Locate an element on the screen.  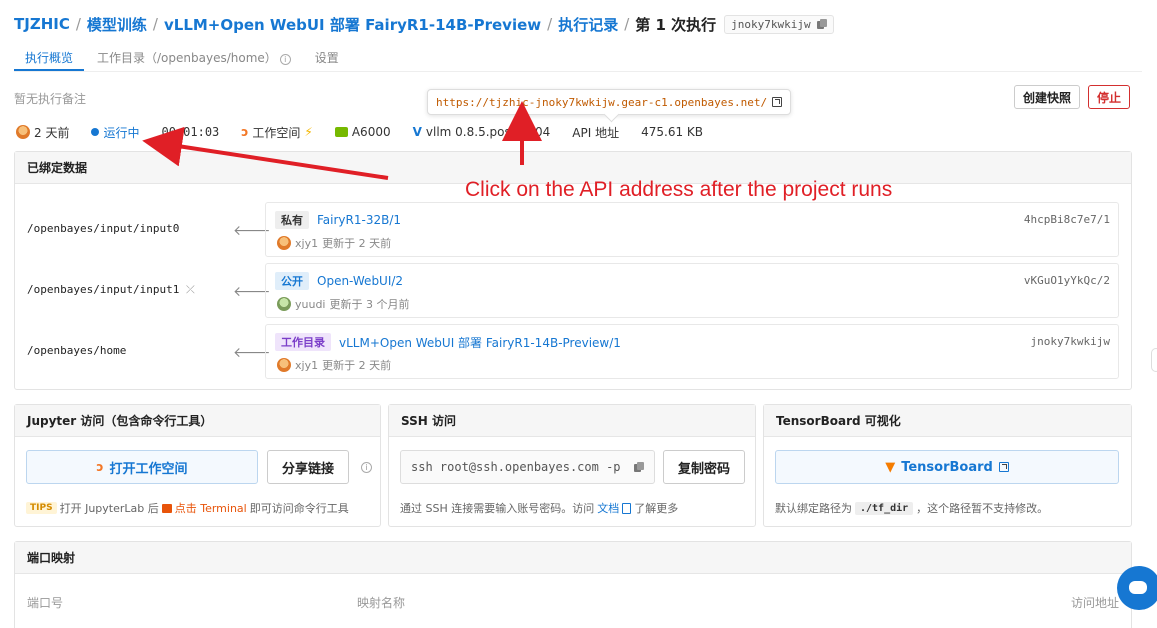
docs-link: 文档 is located at coordinates (608, 508).